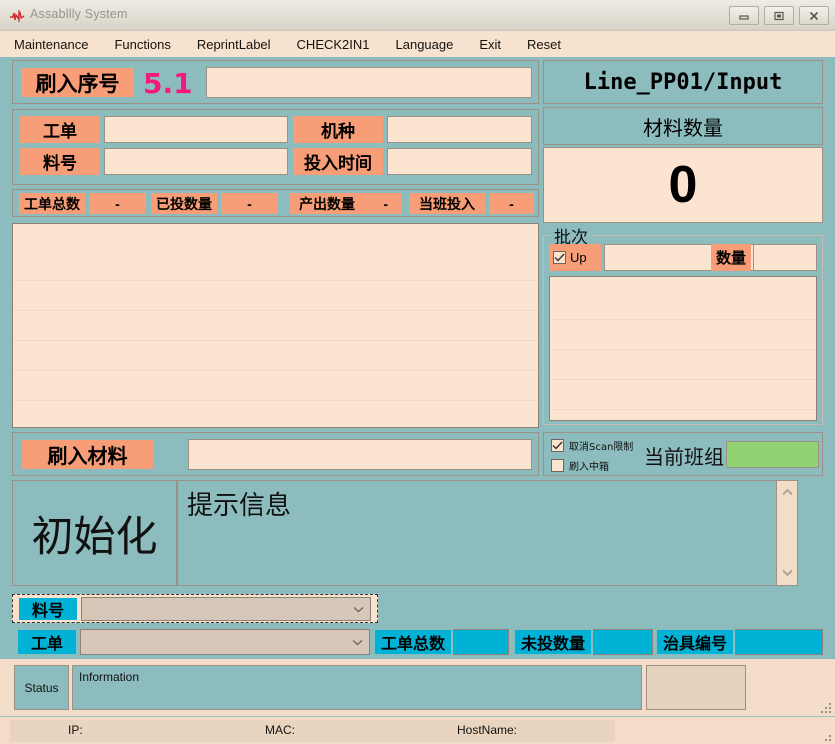  Describe the element at coordinates (557, 465) in the screenshot. I see `checkbox-unchecked-icon` at that location.